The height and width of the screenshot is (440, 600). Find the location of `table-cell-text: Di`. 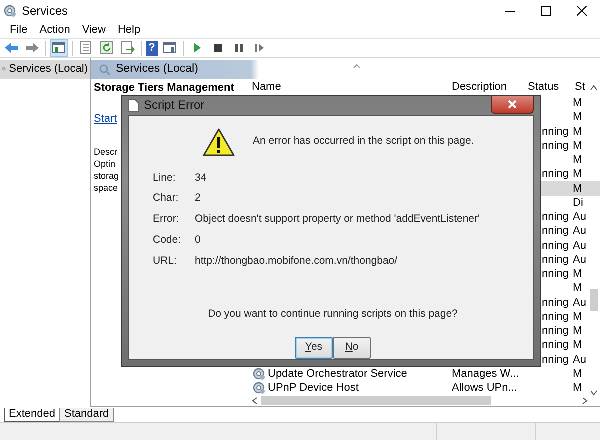

table-cell-text: Di is located at coordinates (578, 203).